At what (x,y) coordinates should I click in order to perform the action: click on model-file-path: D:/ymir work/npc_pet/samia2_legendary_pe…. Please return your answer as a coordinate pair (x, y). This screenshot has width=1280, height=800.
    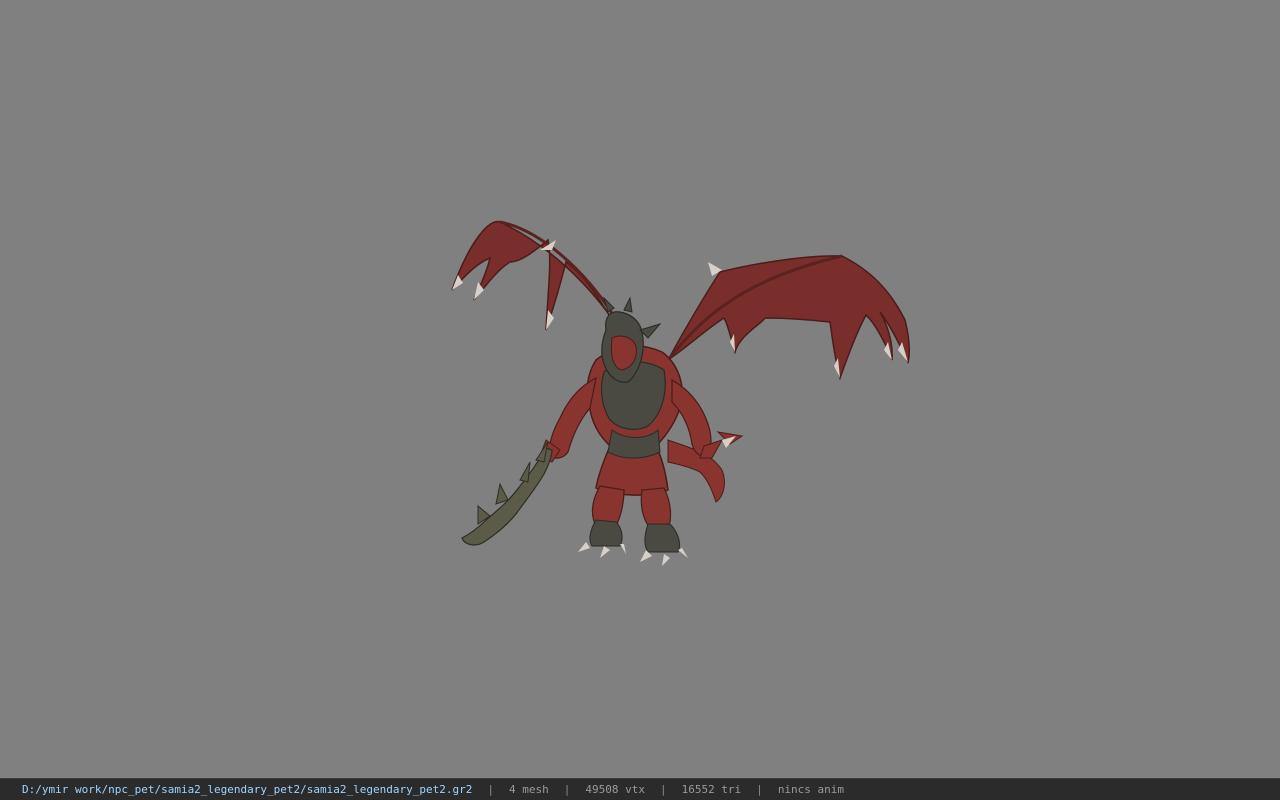
    Looking at the image, I should click on (247, 789).